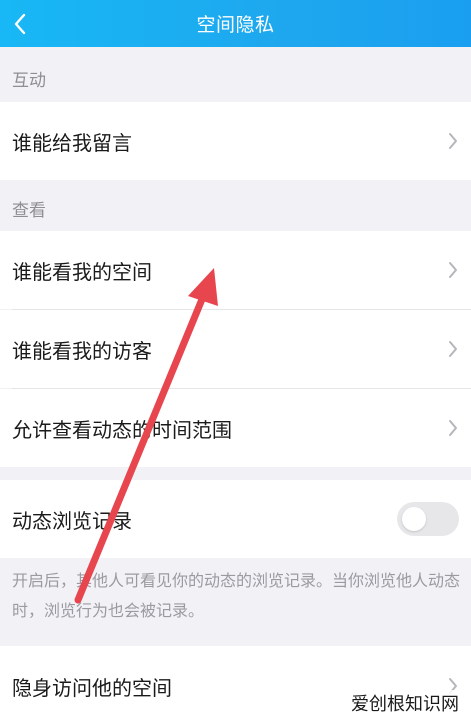 Image resolution: width=471 pixels, height=726 pixels. What do you see at coordinates (236, 595) in the screenshot?
I see `browse-record-description: 开启后，其他人可看见你的动态的浏览记录。当你浏览他人动态时，浏览行为也会被记录。` at bounding box center [236, 595].